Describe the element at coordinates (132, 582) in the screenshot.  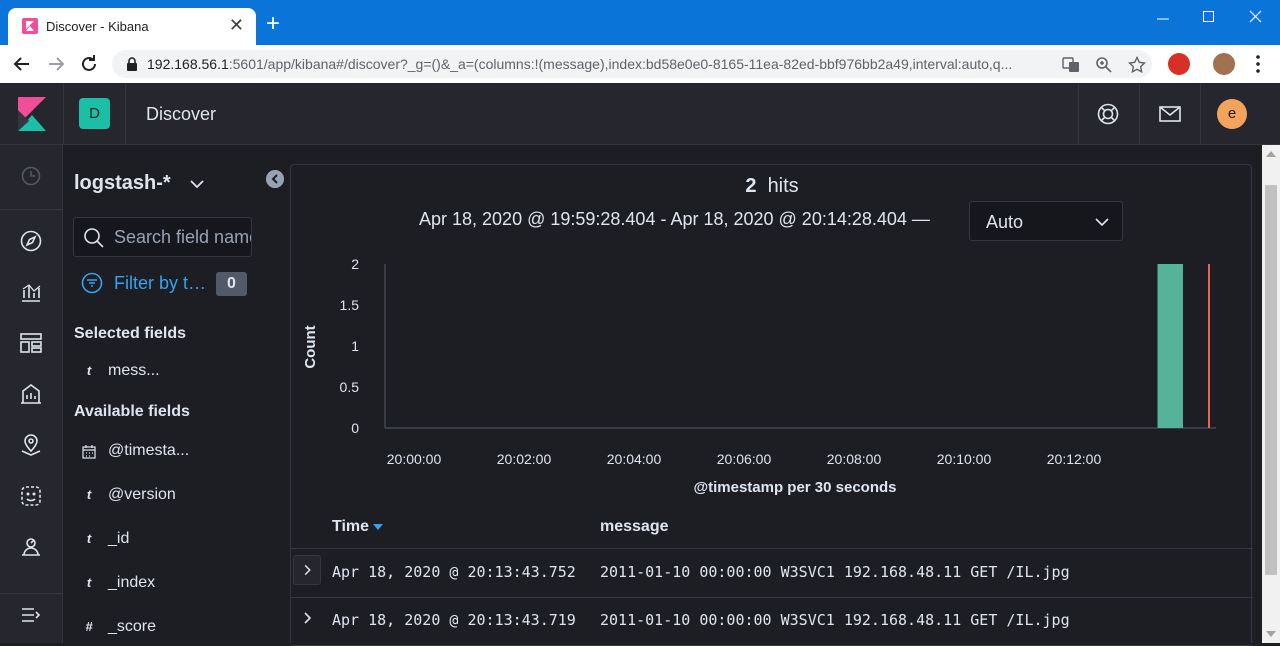
I see `field-name: _index` at that location.